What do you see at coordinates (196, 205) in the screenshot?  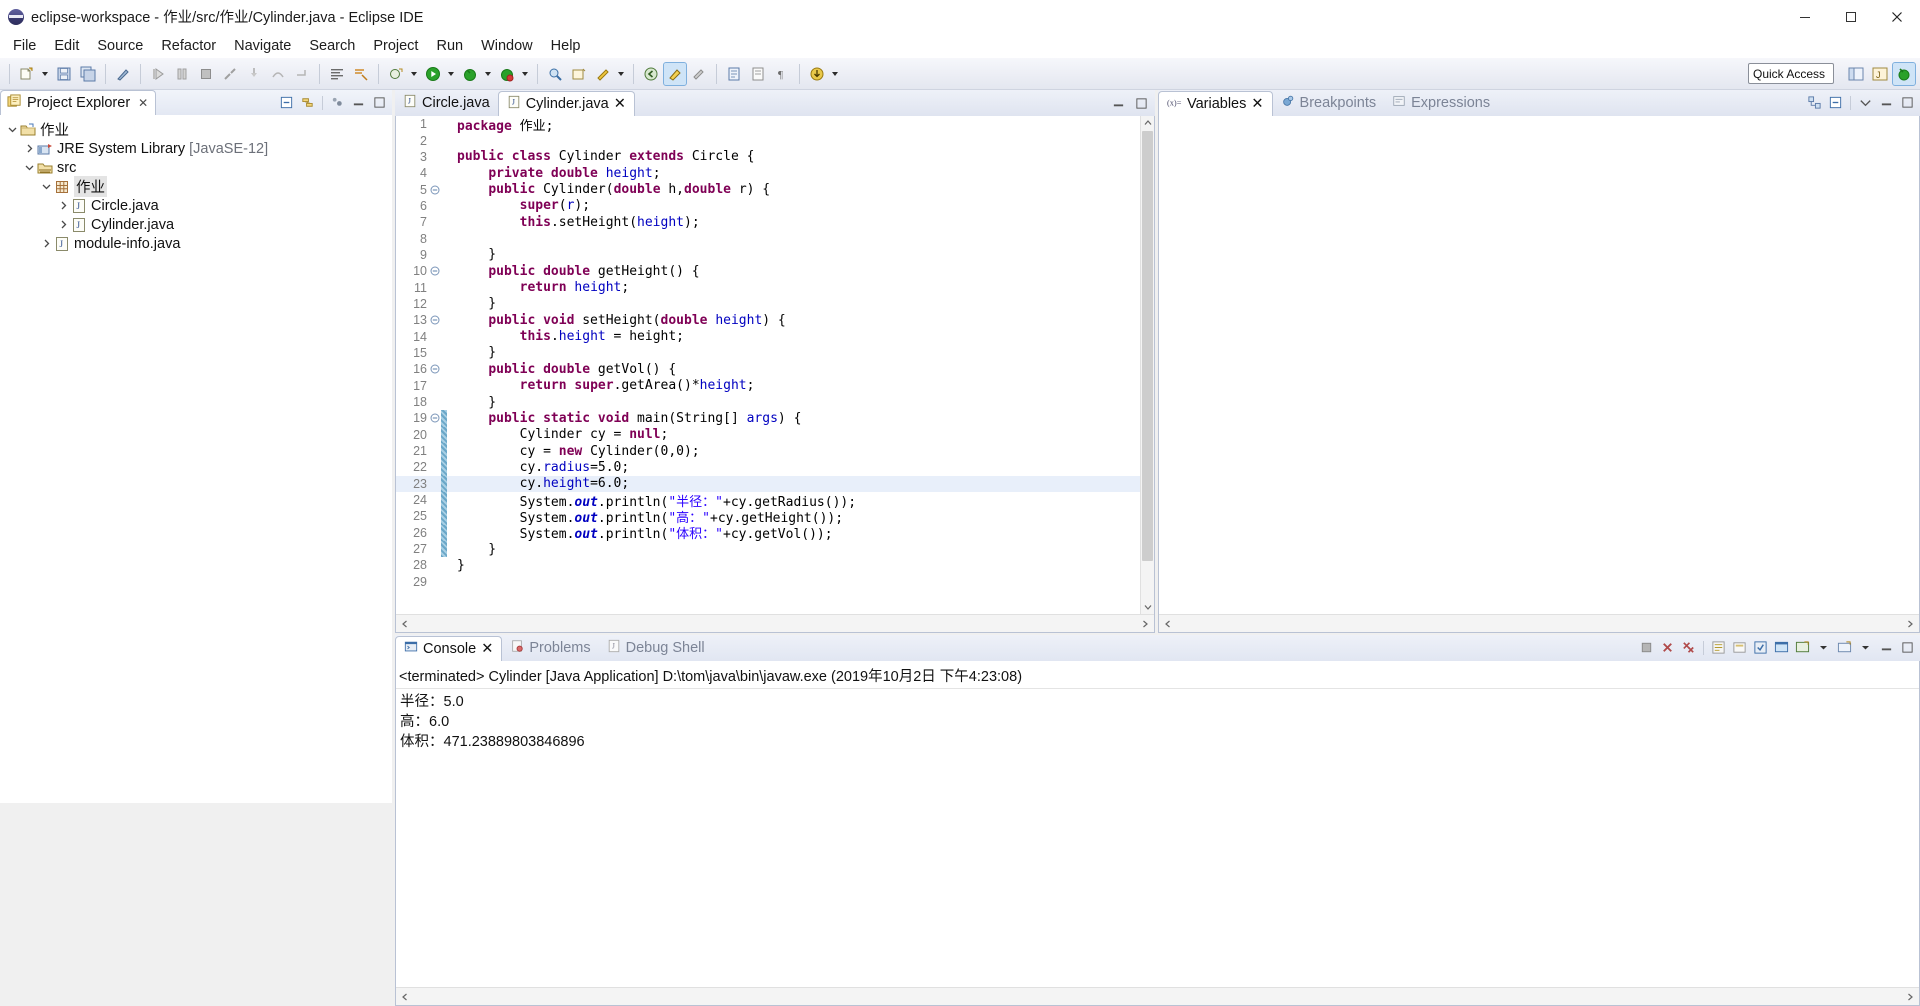 I see `tree-item-circle-java: J Circle.java` at bounding box center [196, 205].